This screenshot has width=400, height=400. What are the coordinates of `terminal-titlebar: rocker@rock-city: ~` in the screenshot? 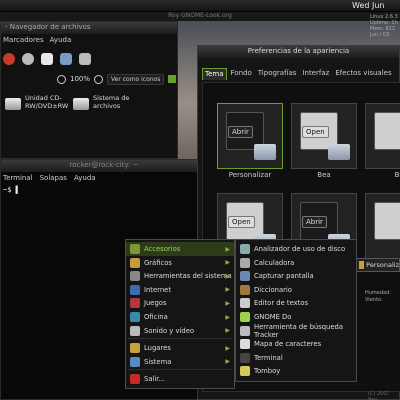 It's located at (104, 166).